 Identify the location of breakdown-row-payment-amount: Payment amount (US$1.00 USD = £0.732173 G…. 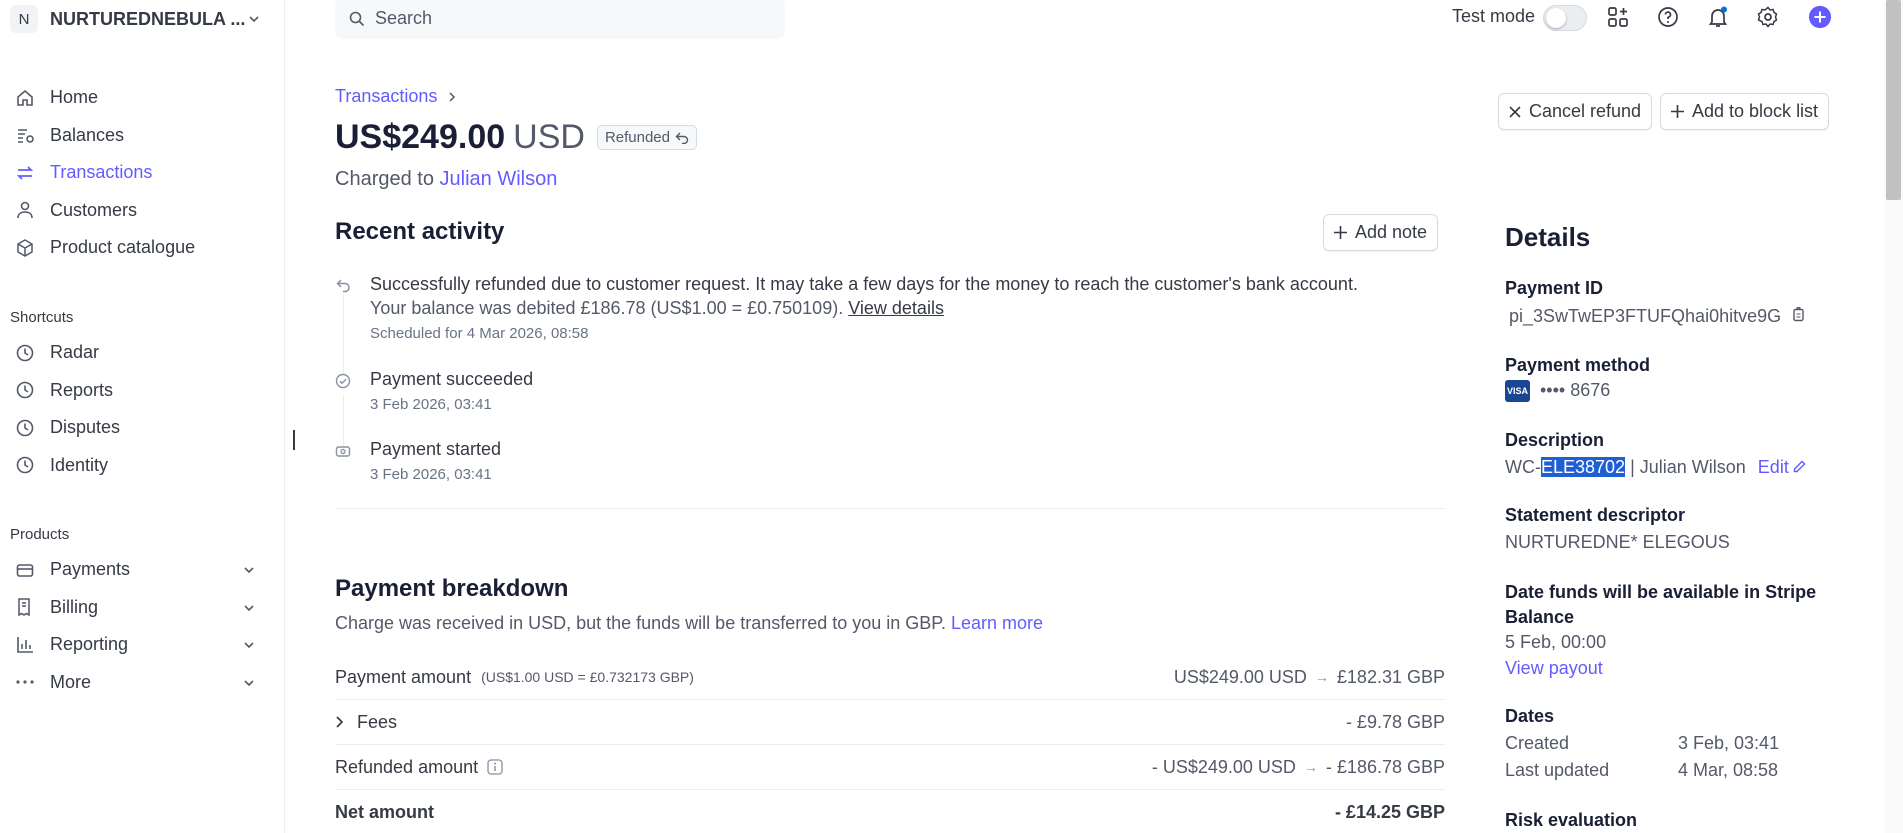
(890, 677).